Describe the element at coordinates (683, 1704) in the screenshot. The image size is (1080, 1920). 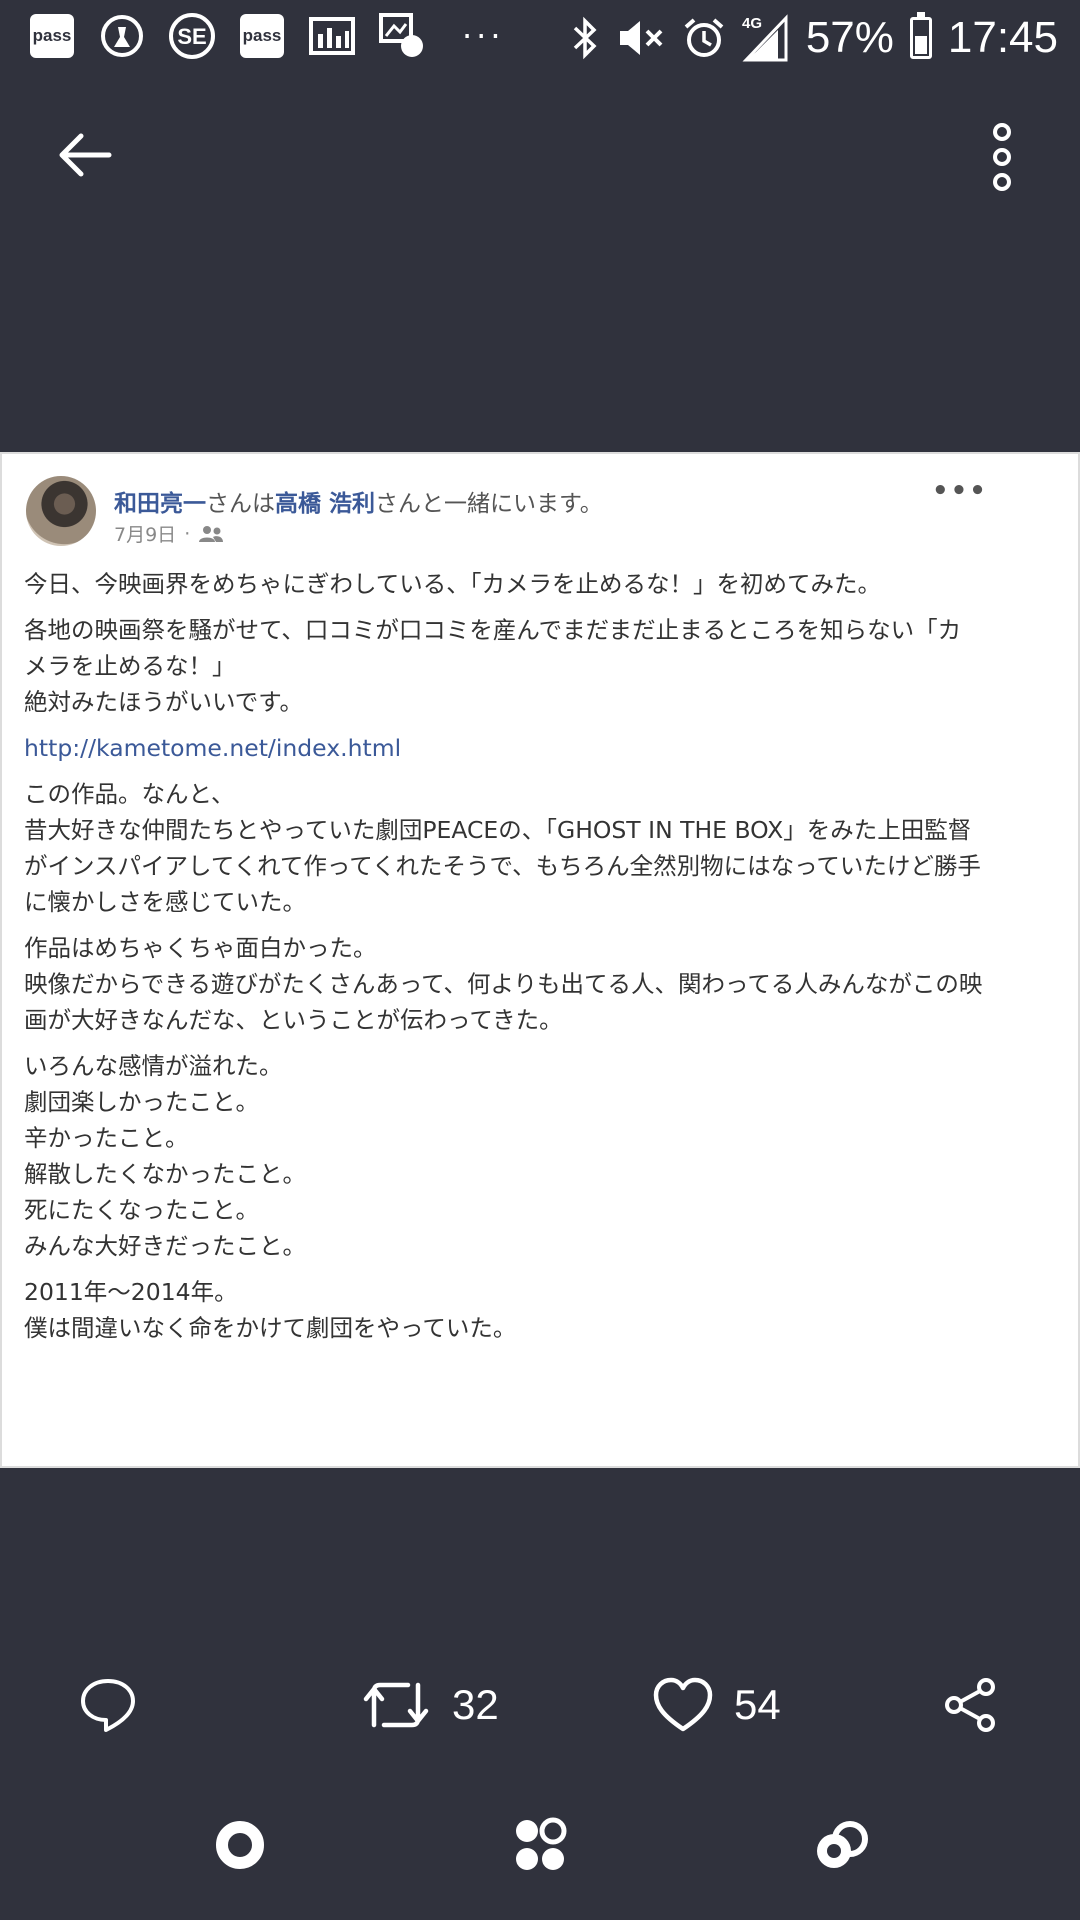
I see `heart-icon` at that location.